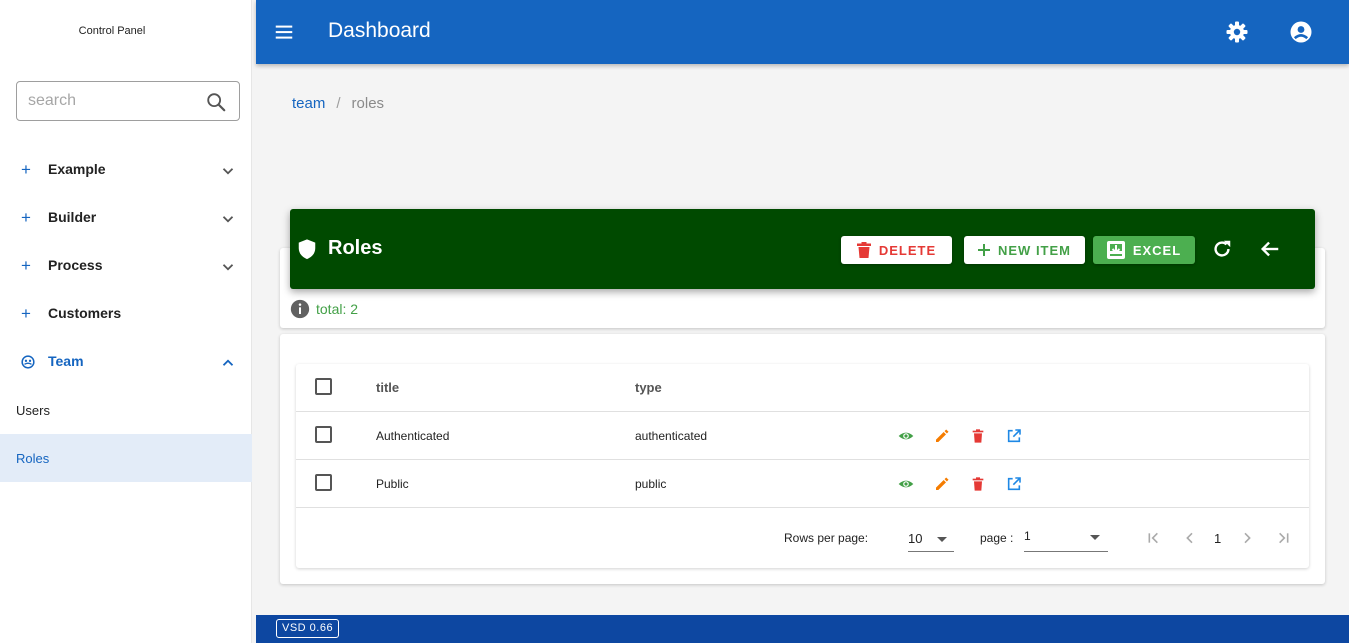 The height and width of the screenshot is (643, 1349). What do you see at coordinates (387, 387) in the screenshot?
I see `column-header-title: title` at bounding box center [387, 387].